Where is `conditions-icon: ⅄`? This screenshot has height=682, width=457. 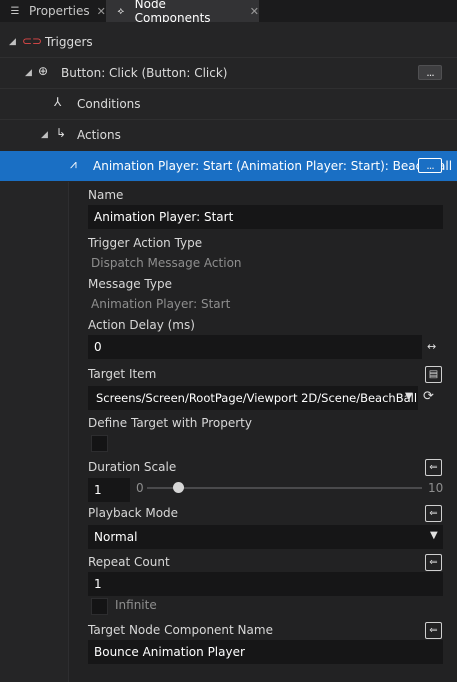
conditions-icon: ⅄ is located at coordinates (58, 102).